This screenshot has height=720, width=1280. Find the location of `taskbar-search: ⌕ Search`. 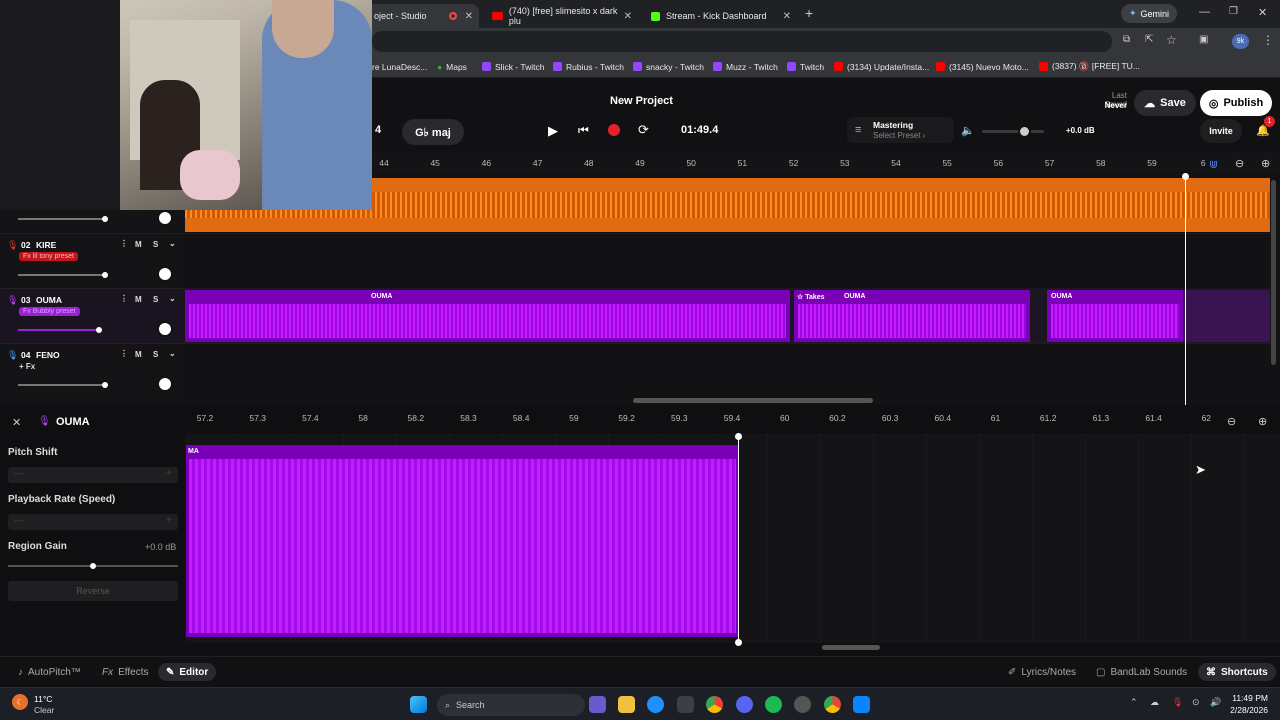

taskbar-search: ⌕ Search is located at coordinates (511, 705).